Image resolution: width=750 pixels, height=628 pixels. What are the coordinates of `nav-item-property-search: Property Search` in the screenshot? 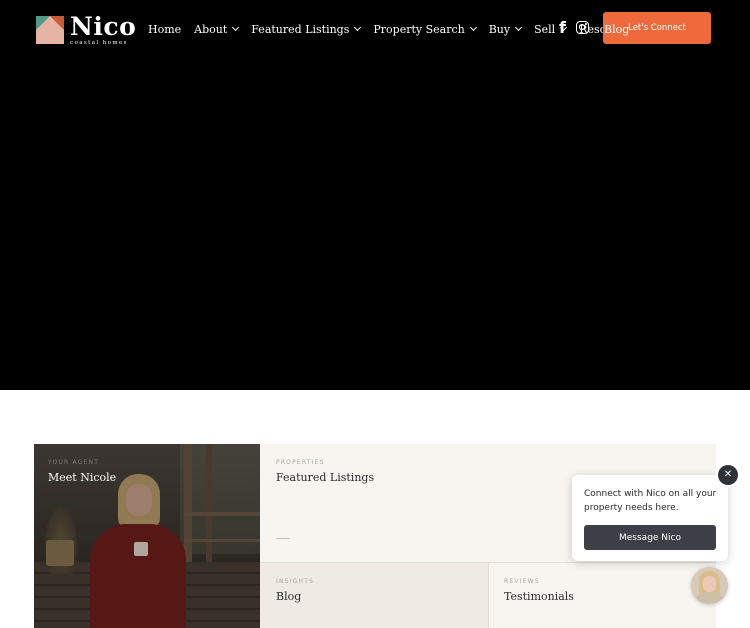 It's located at (425, 29).